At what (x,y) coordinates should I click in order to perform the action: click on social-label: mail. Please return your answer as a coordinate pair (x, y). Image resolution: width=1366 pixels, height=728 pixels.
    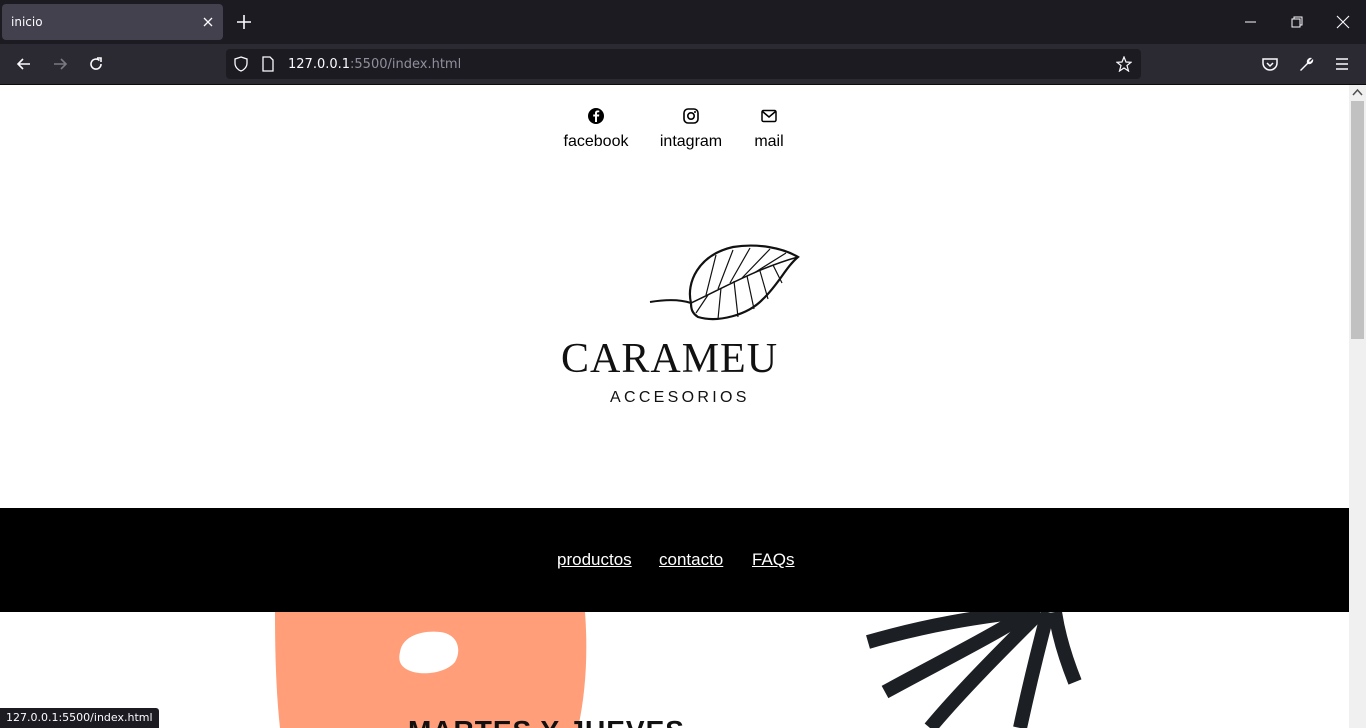
    Looking at the image, I should click on (769, 141).